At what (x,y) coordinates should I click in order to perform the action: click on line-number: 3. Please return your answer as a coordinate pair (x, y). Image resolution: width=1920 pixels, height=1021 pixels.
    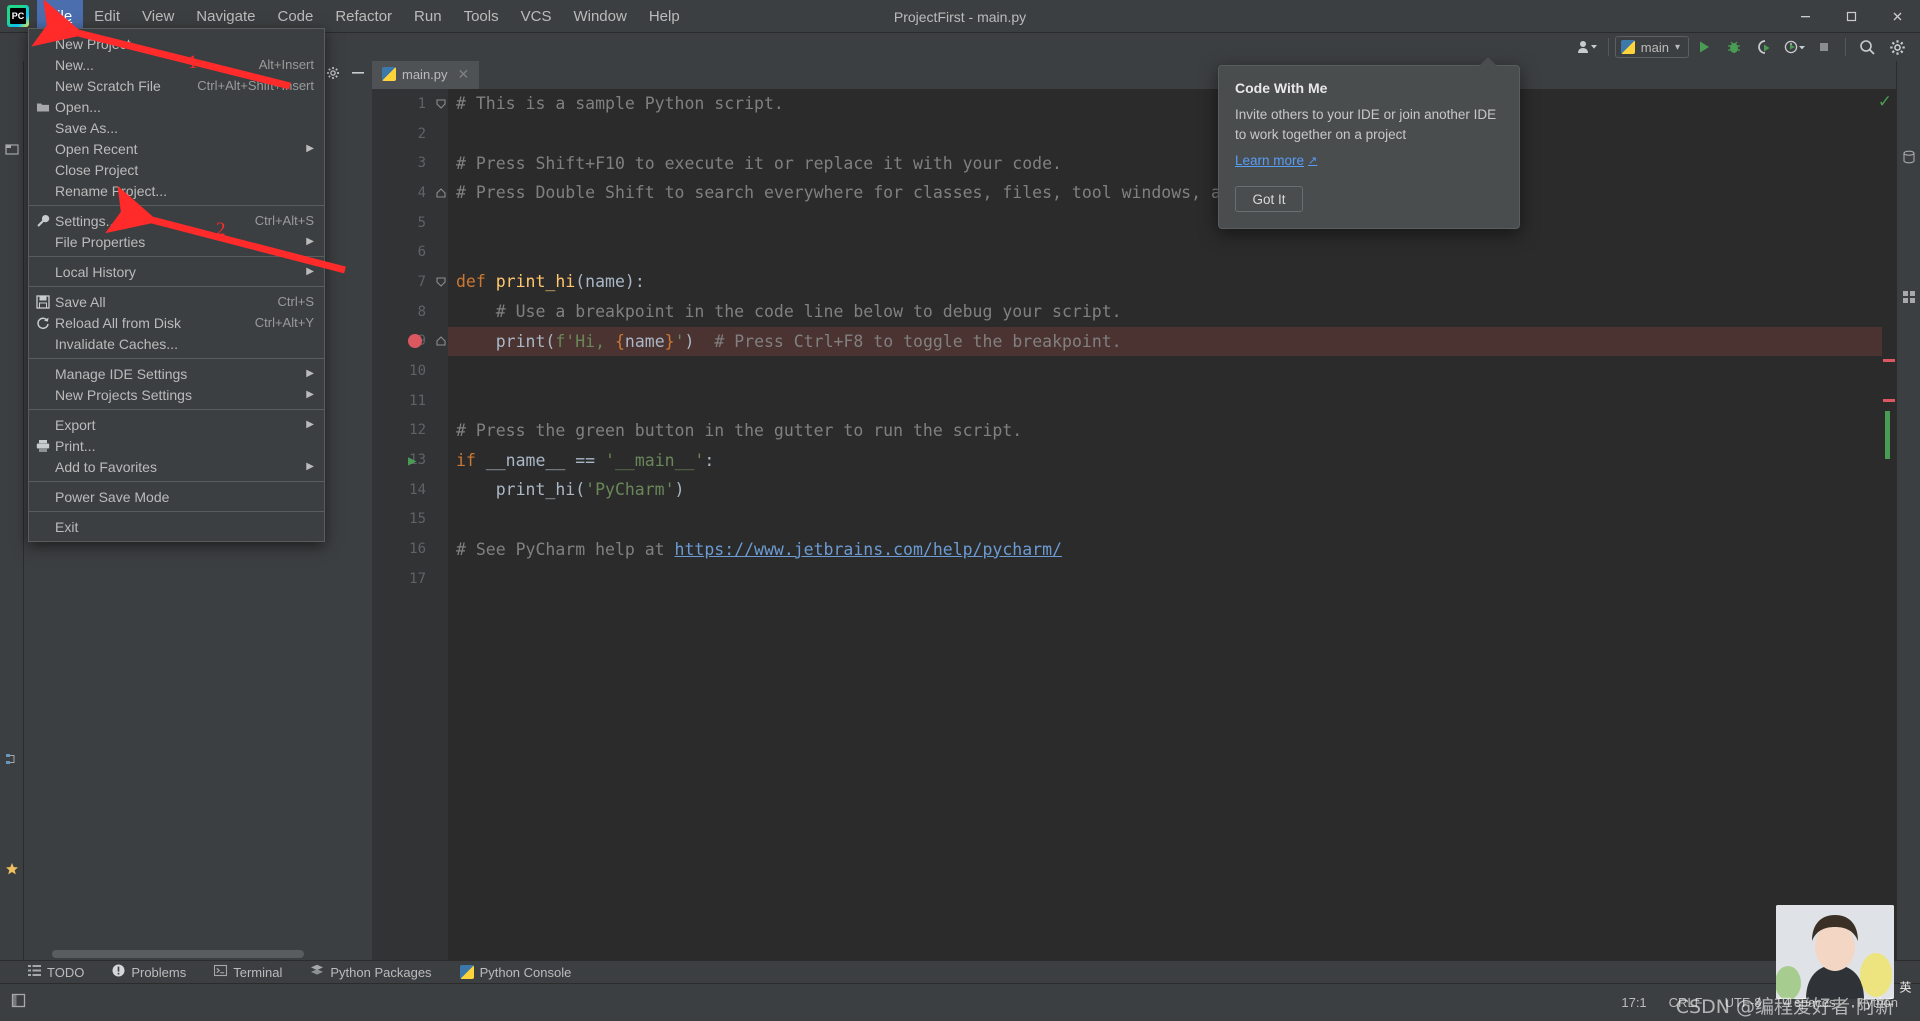
    Looking at the image, I should click on (403, 163).